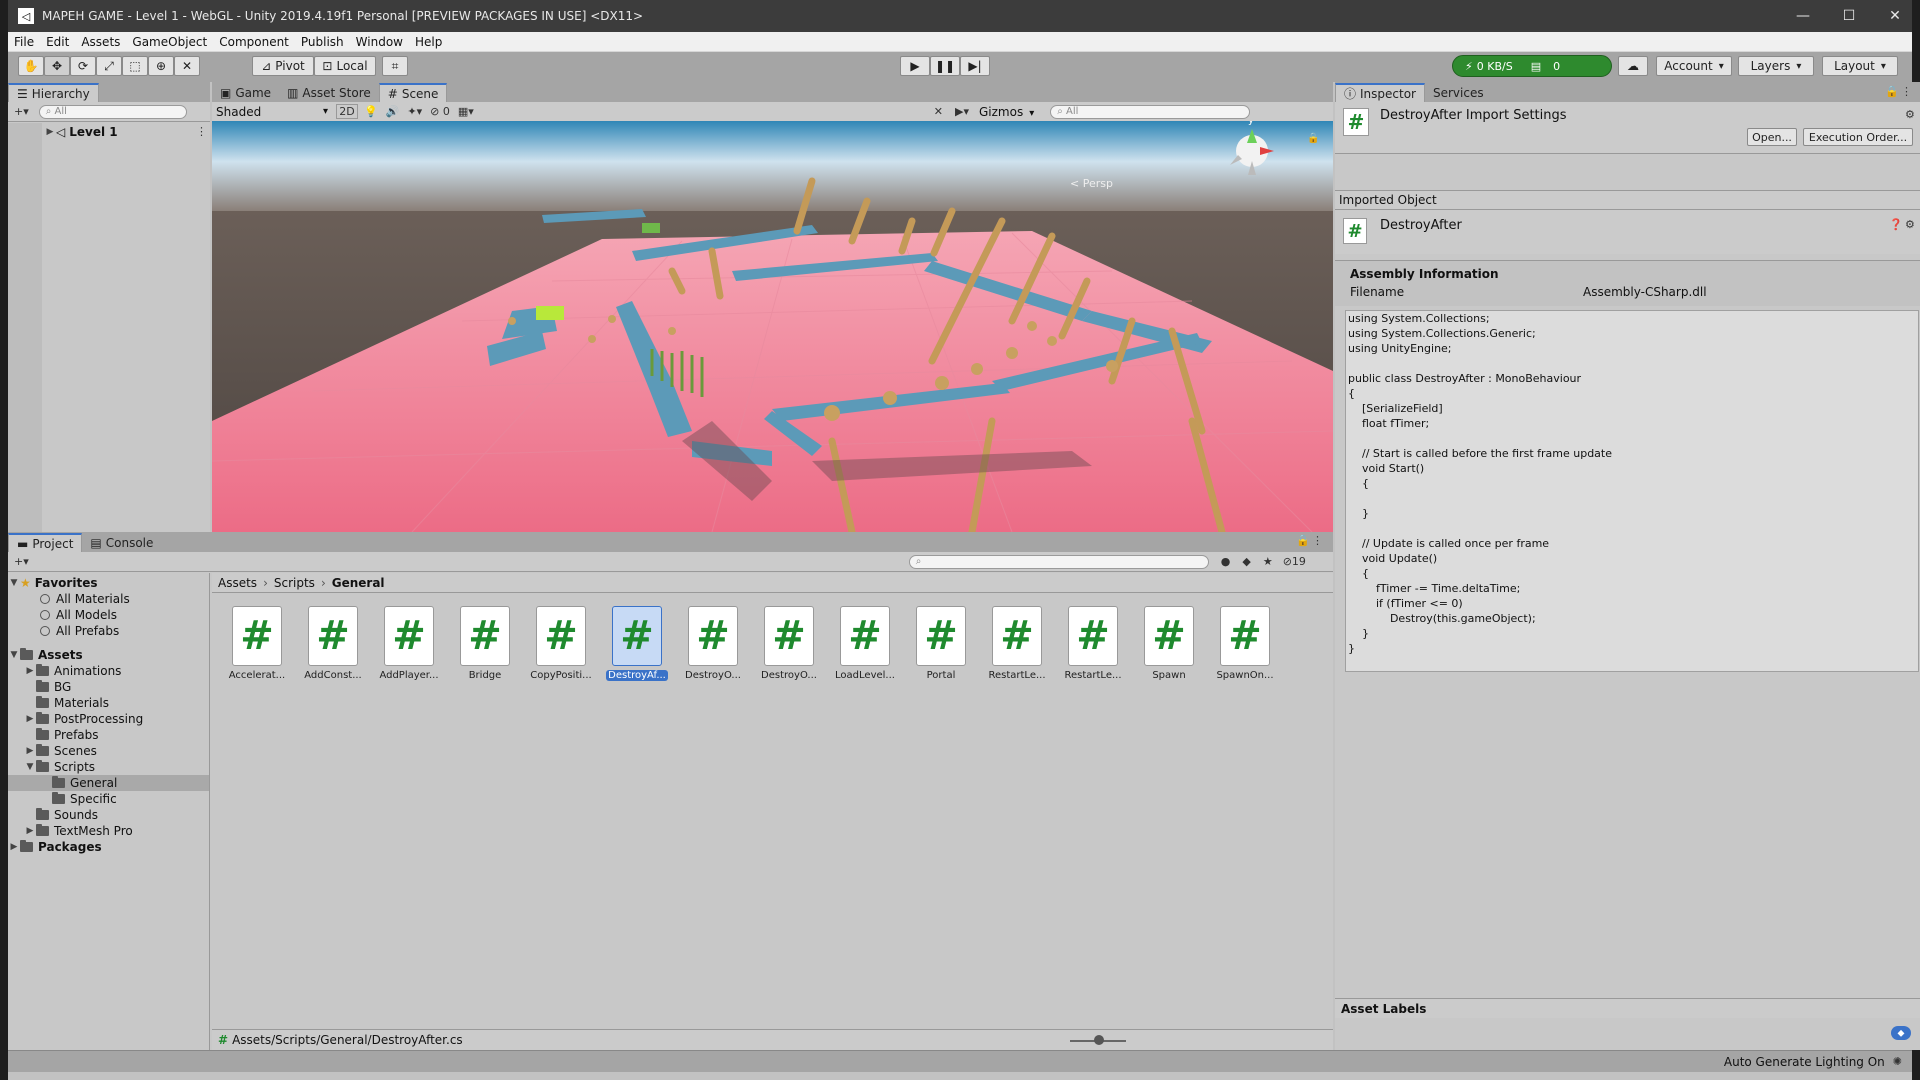 This screenshot has width=1920, height=1080. I want to click on tab-scene: # Scene, so click(413, 92).